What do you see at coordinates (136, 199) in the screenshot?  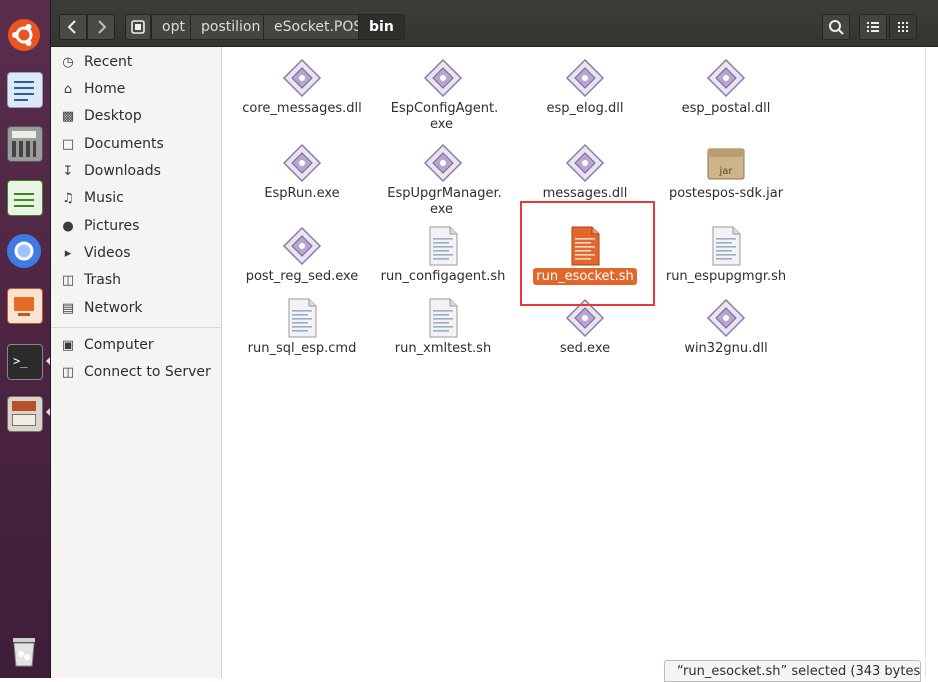 I see `sidebar-item-music: ♫ Music` at bounding box center [136, 199].